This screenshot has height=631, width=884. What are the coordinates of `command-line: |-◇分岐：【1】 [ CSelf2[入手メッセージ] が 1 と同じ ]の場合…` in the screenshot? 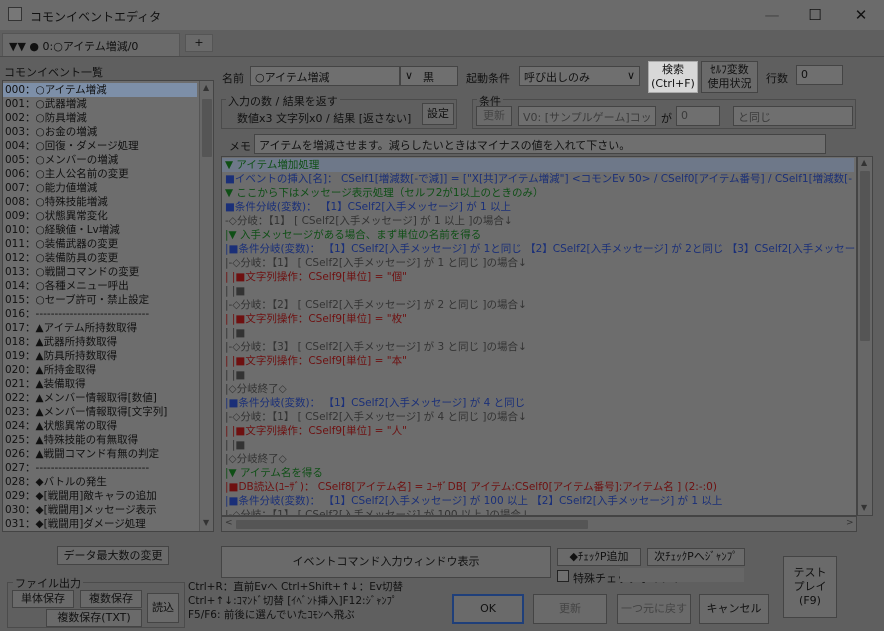 It's located at (538, 263).